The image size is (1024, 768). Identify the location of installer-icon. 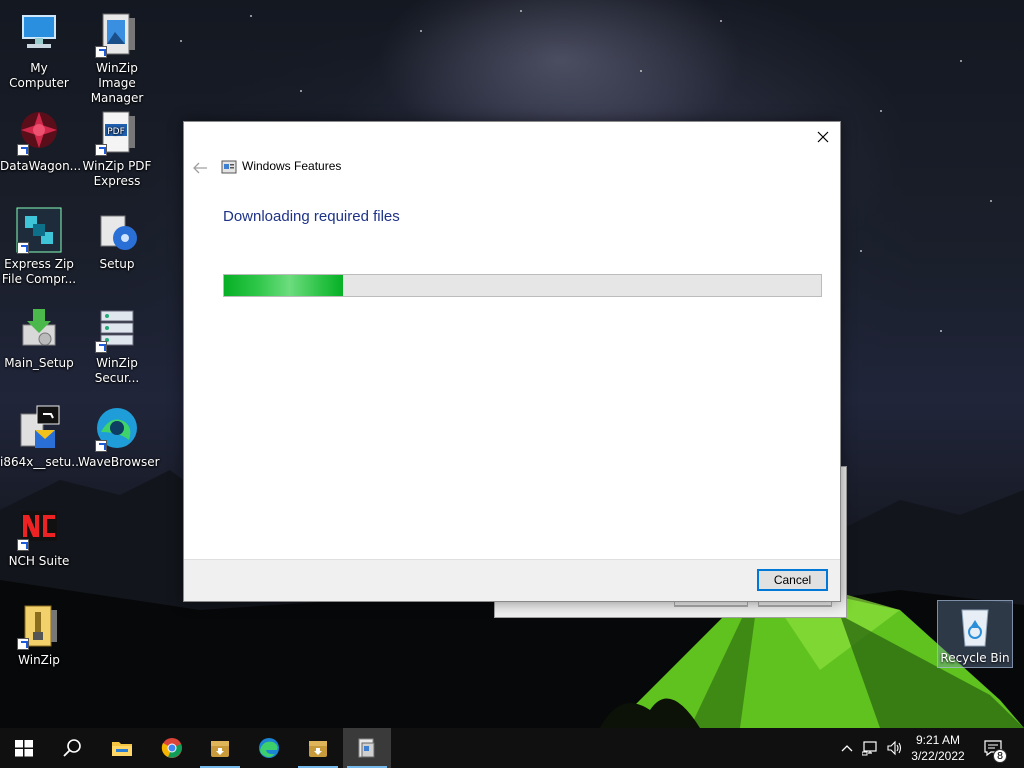
(39, 329).